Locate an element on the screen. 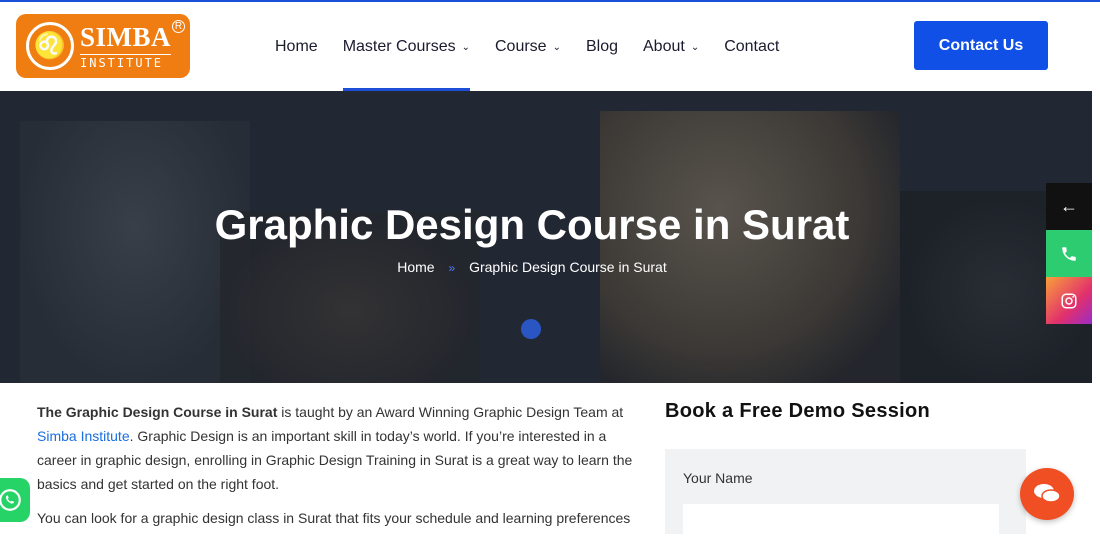 The image size is (1100, 544). instagram-icon is located at coordinates (1069, 300).